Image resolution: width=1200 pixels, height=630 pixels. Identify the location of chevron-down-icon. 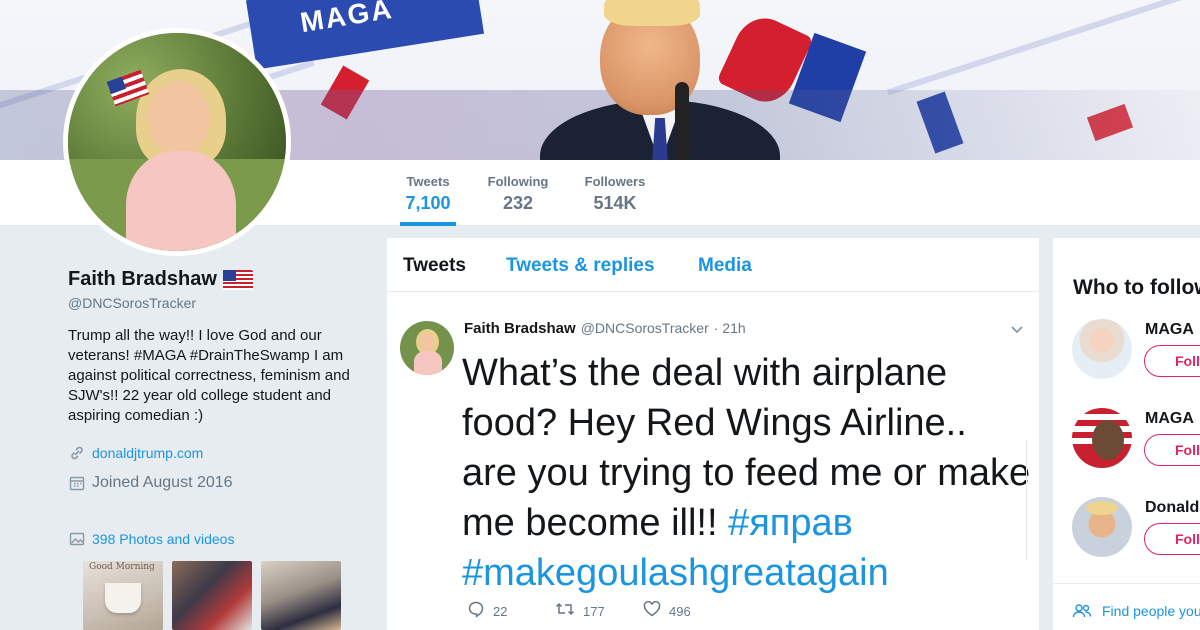
(1017, 330).